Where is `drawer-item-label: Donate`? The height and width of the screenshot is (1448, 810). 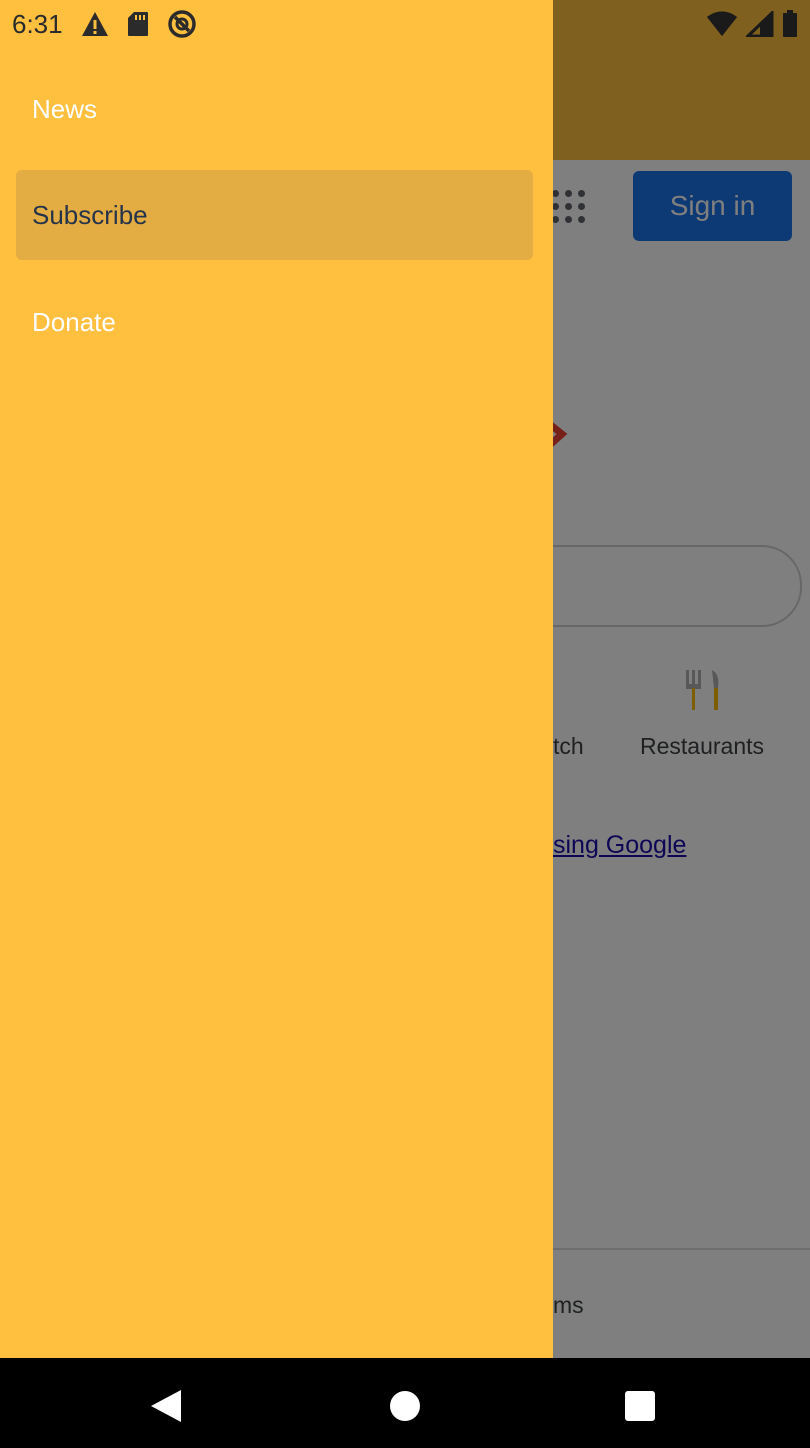 drawer-item-label: Donate is located at coordinates (74, 321).